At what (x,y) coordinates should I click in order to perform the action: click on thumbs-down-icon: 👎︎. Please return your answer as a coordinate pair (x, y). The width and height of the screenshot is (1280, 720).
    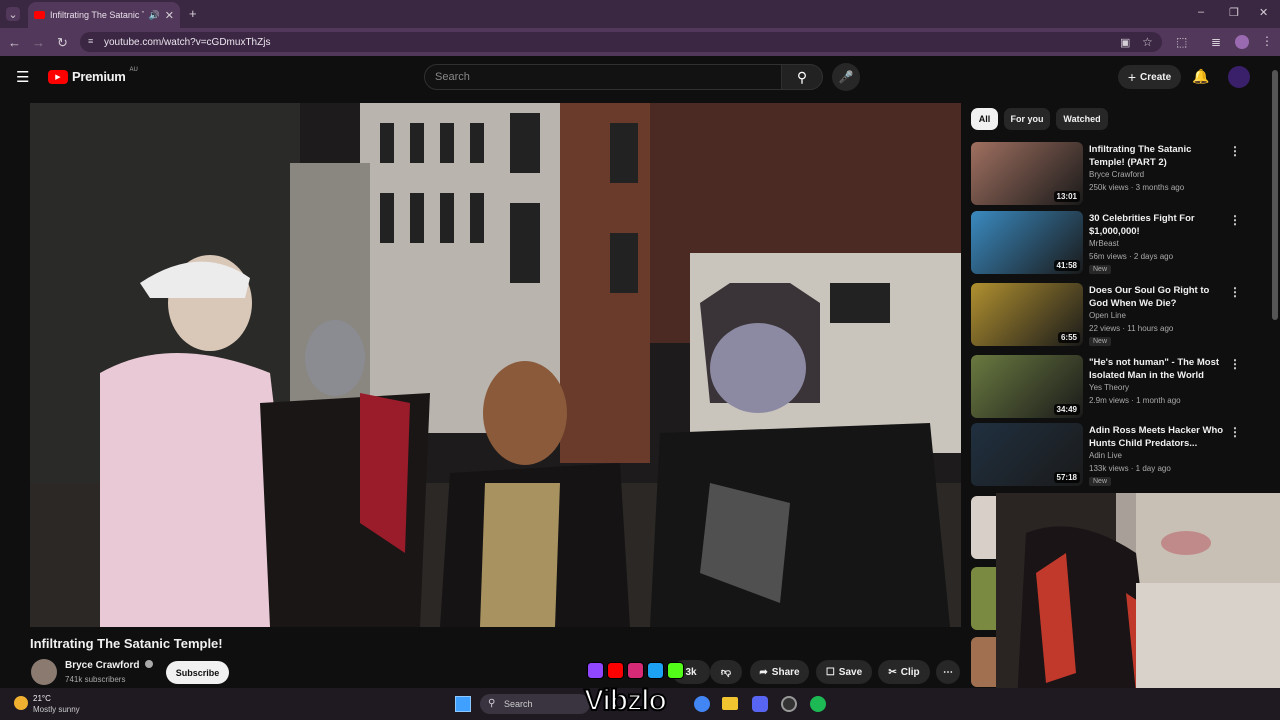
    Looking at the image, I should click on (726, 672).